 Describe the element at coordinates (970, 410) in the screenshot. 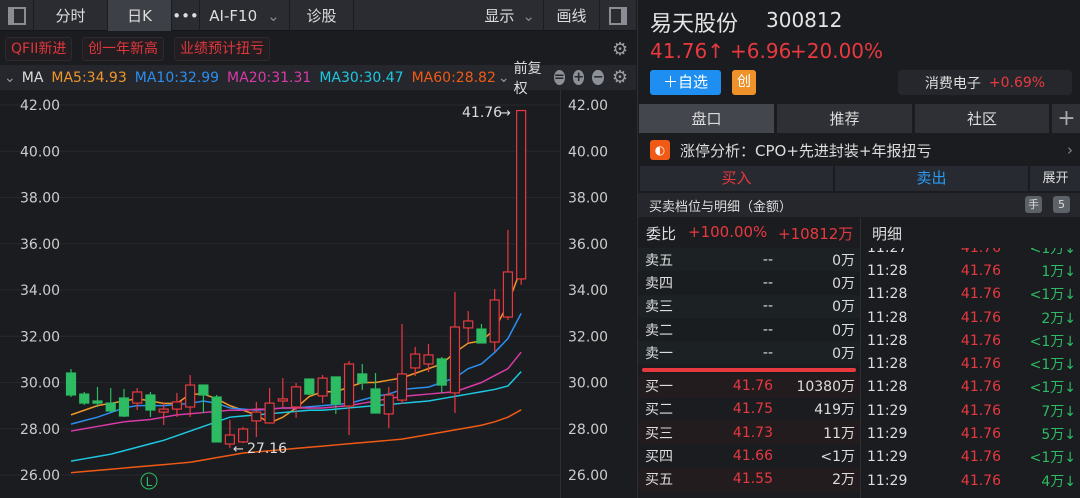

I see `trade-tick-row: 11:29 41.76 7万↓` at that location.